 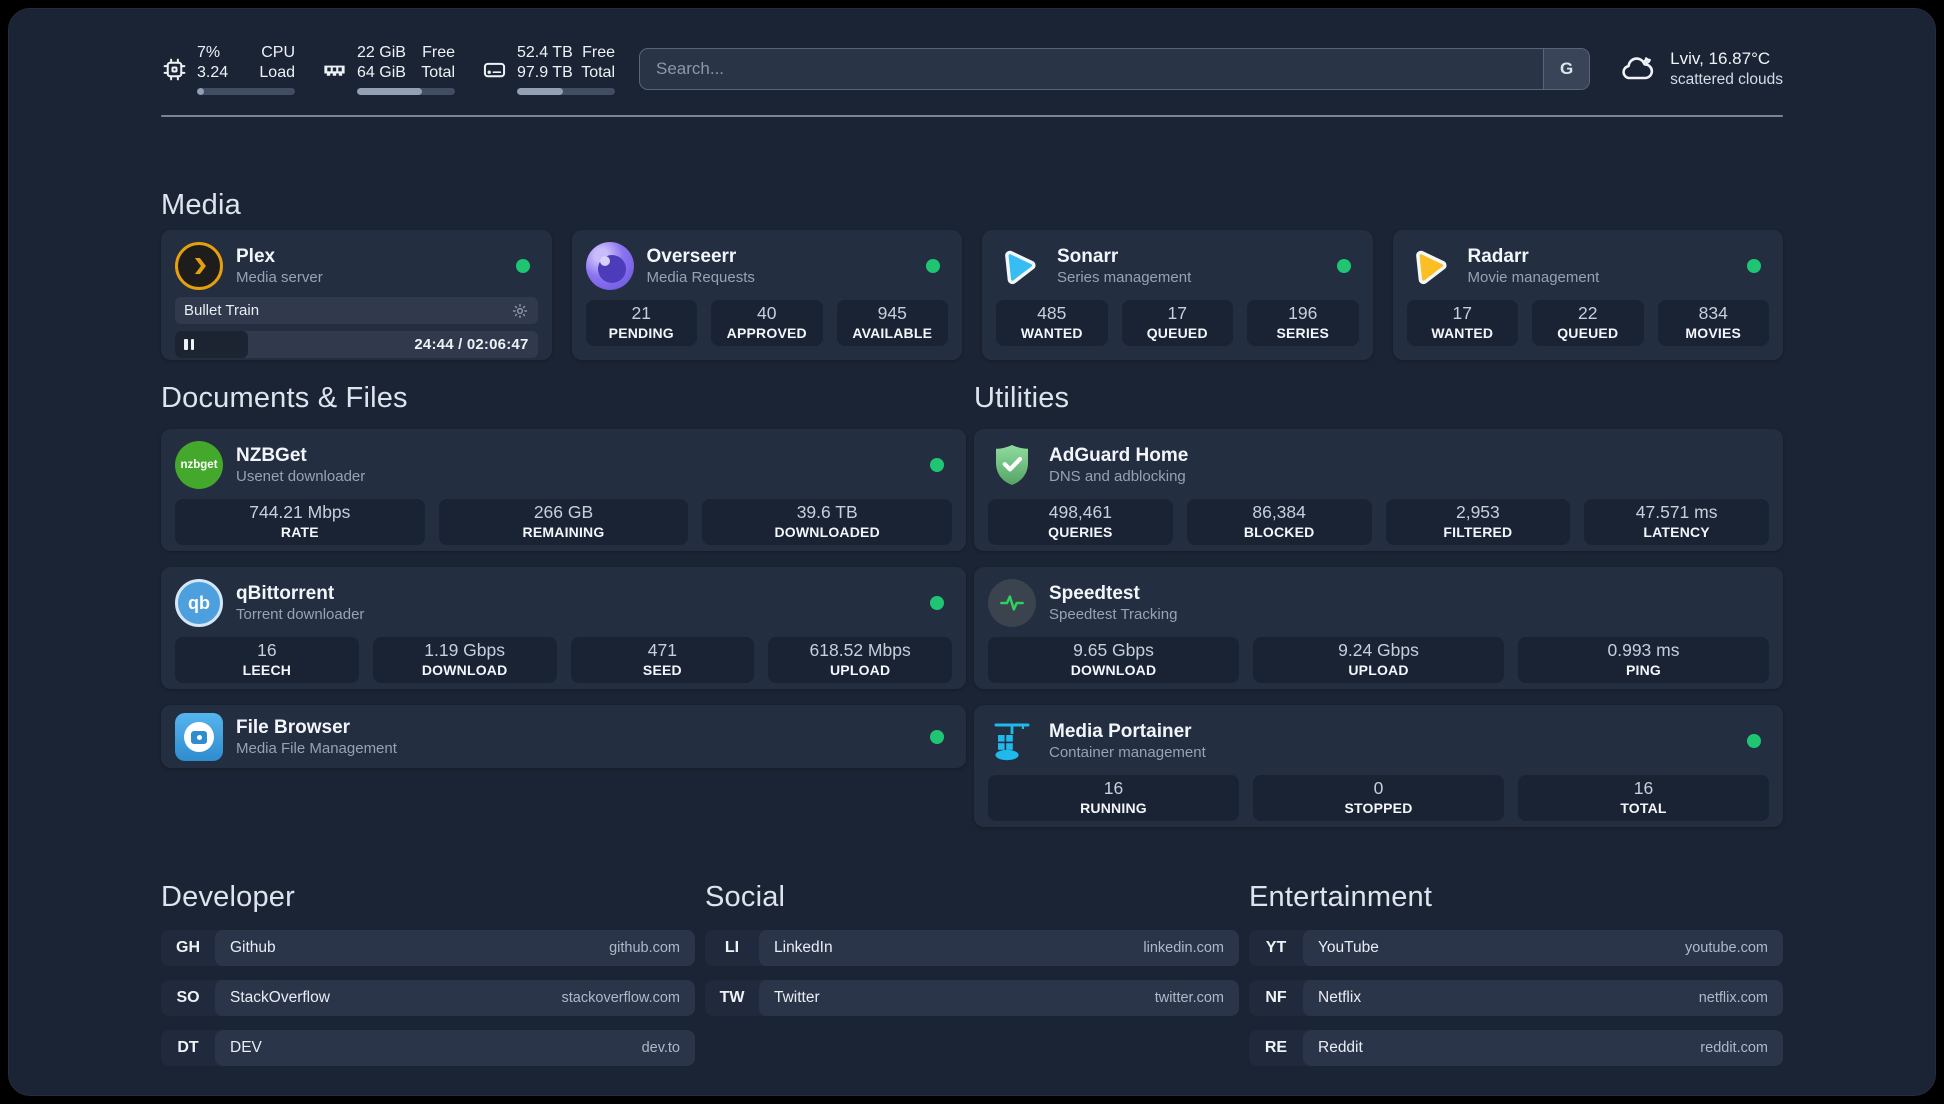 I want to click on service-name: Plex, so click(x=256, y=256).